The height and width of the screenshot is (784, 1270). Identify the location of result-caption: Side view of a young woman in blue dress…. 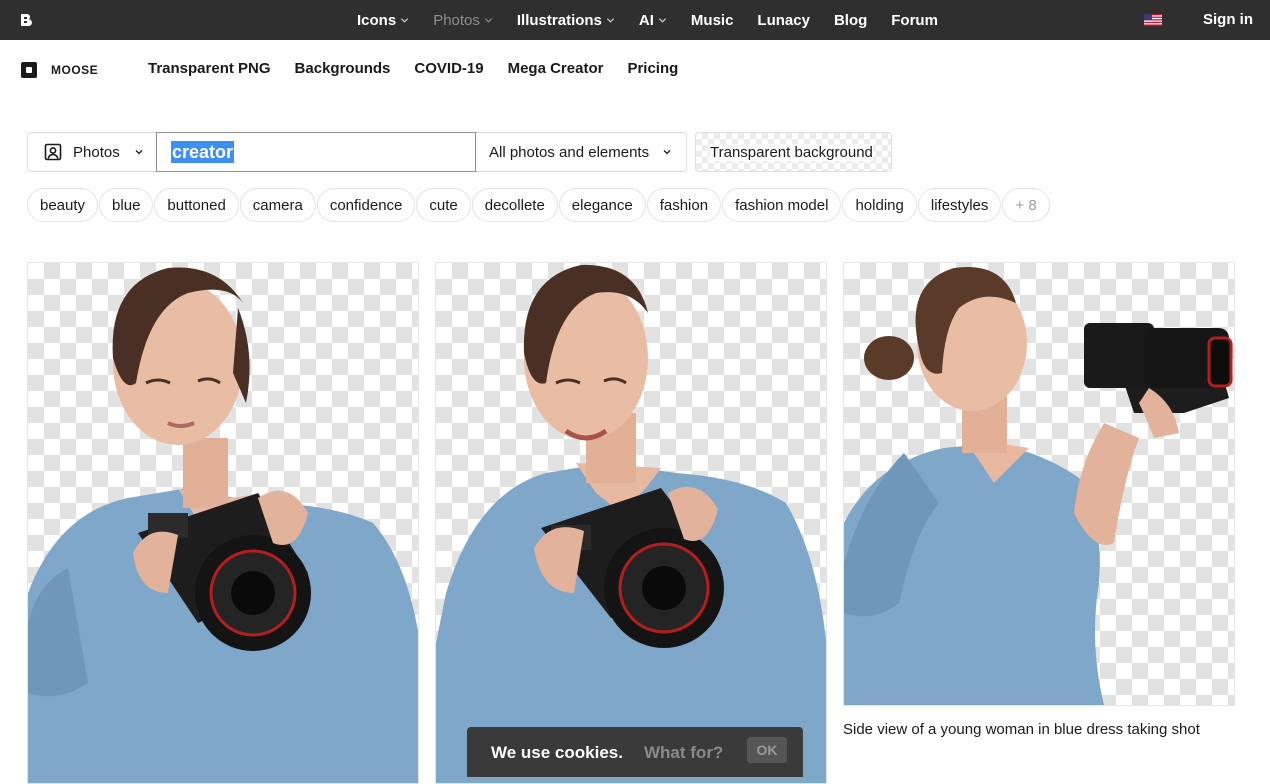
(1021, 729).